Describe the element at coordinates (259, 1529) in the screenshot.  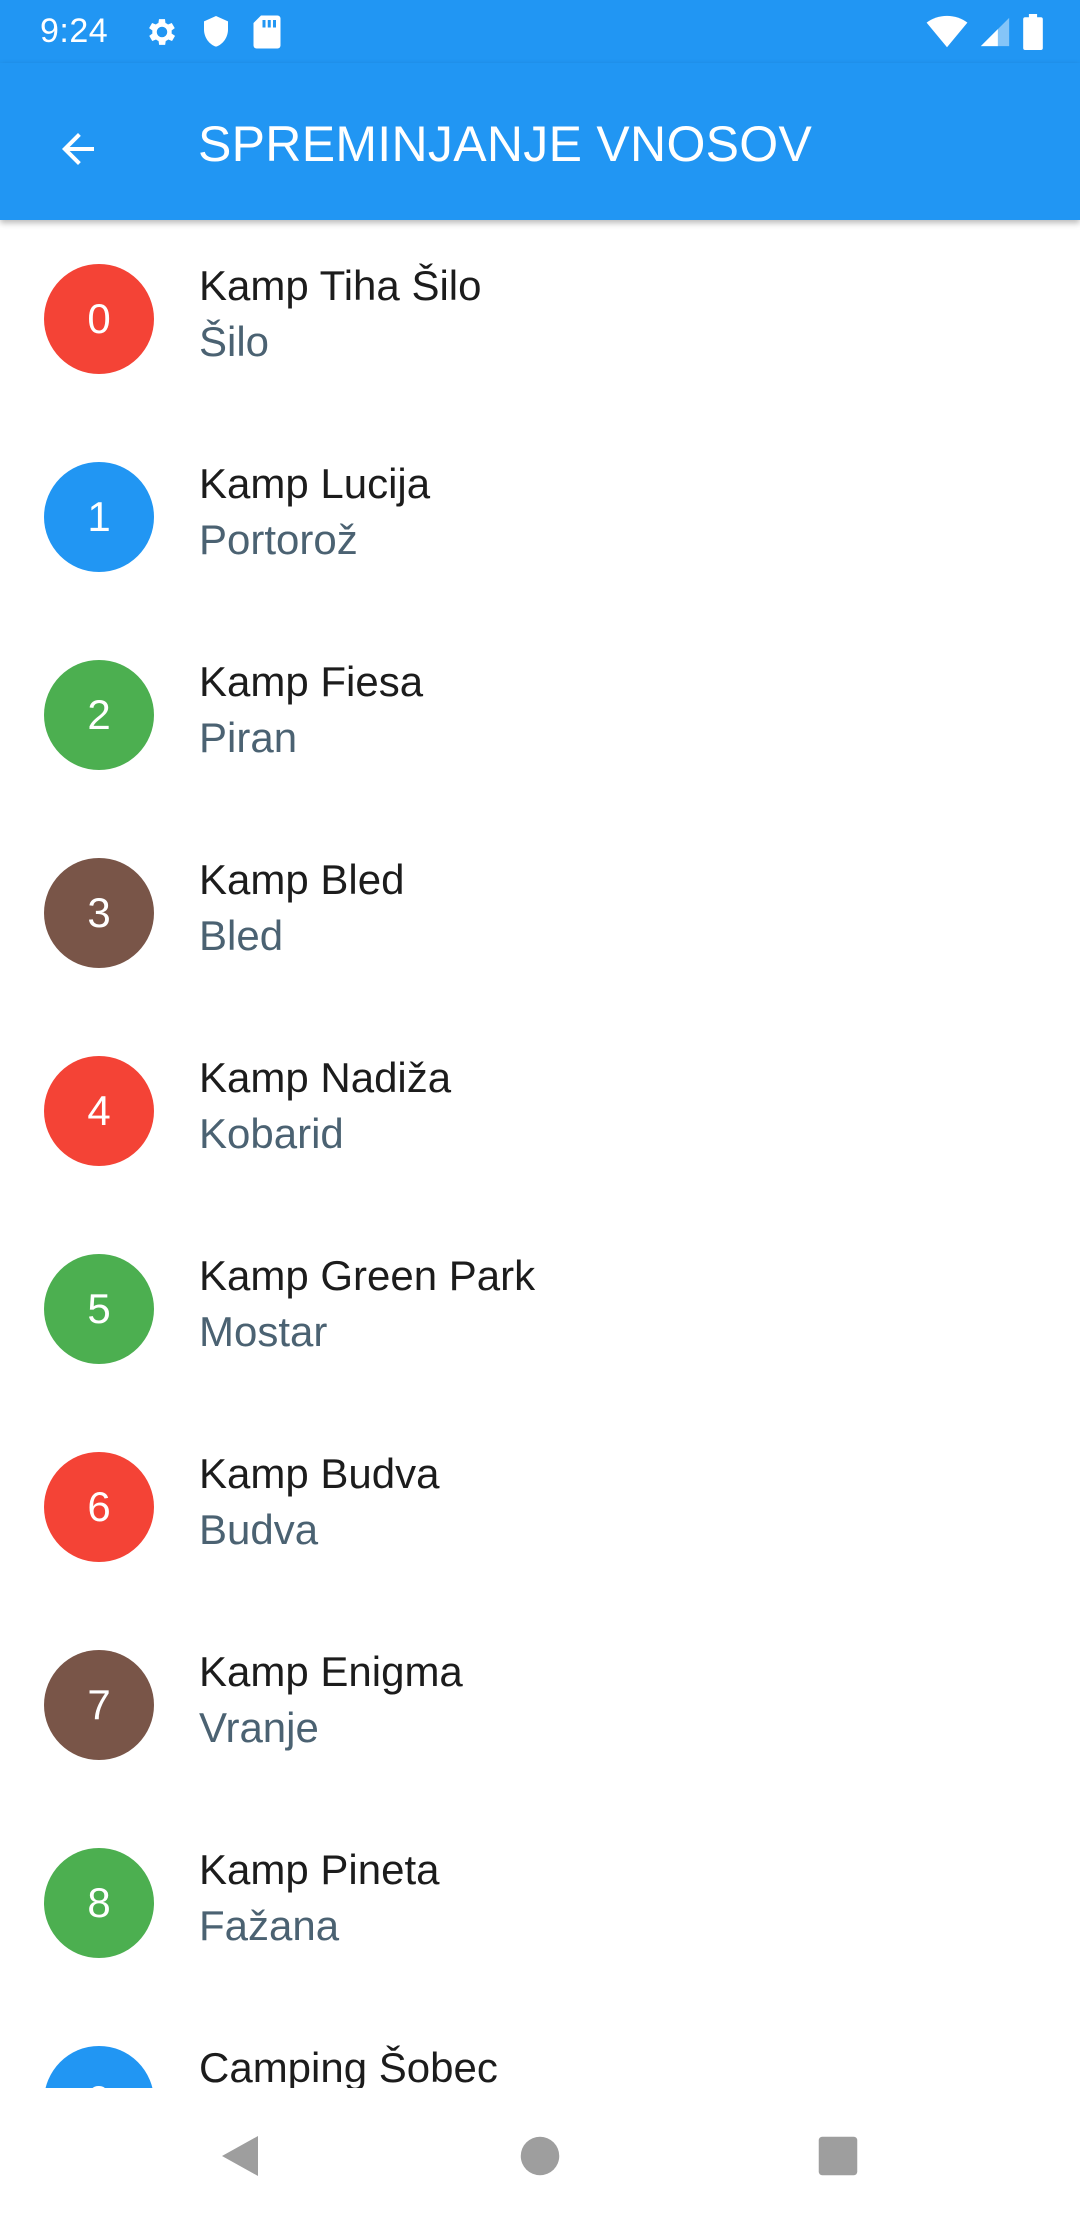
I see `item-subtitle: Budva` at that location.